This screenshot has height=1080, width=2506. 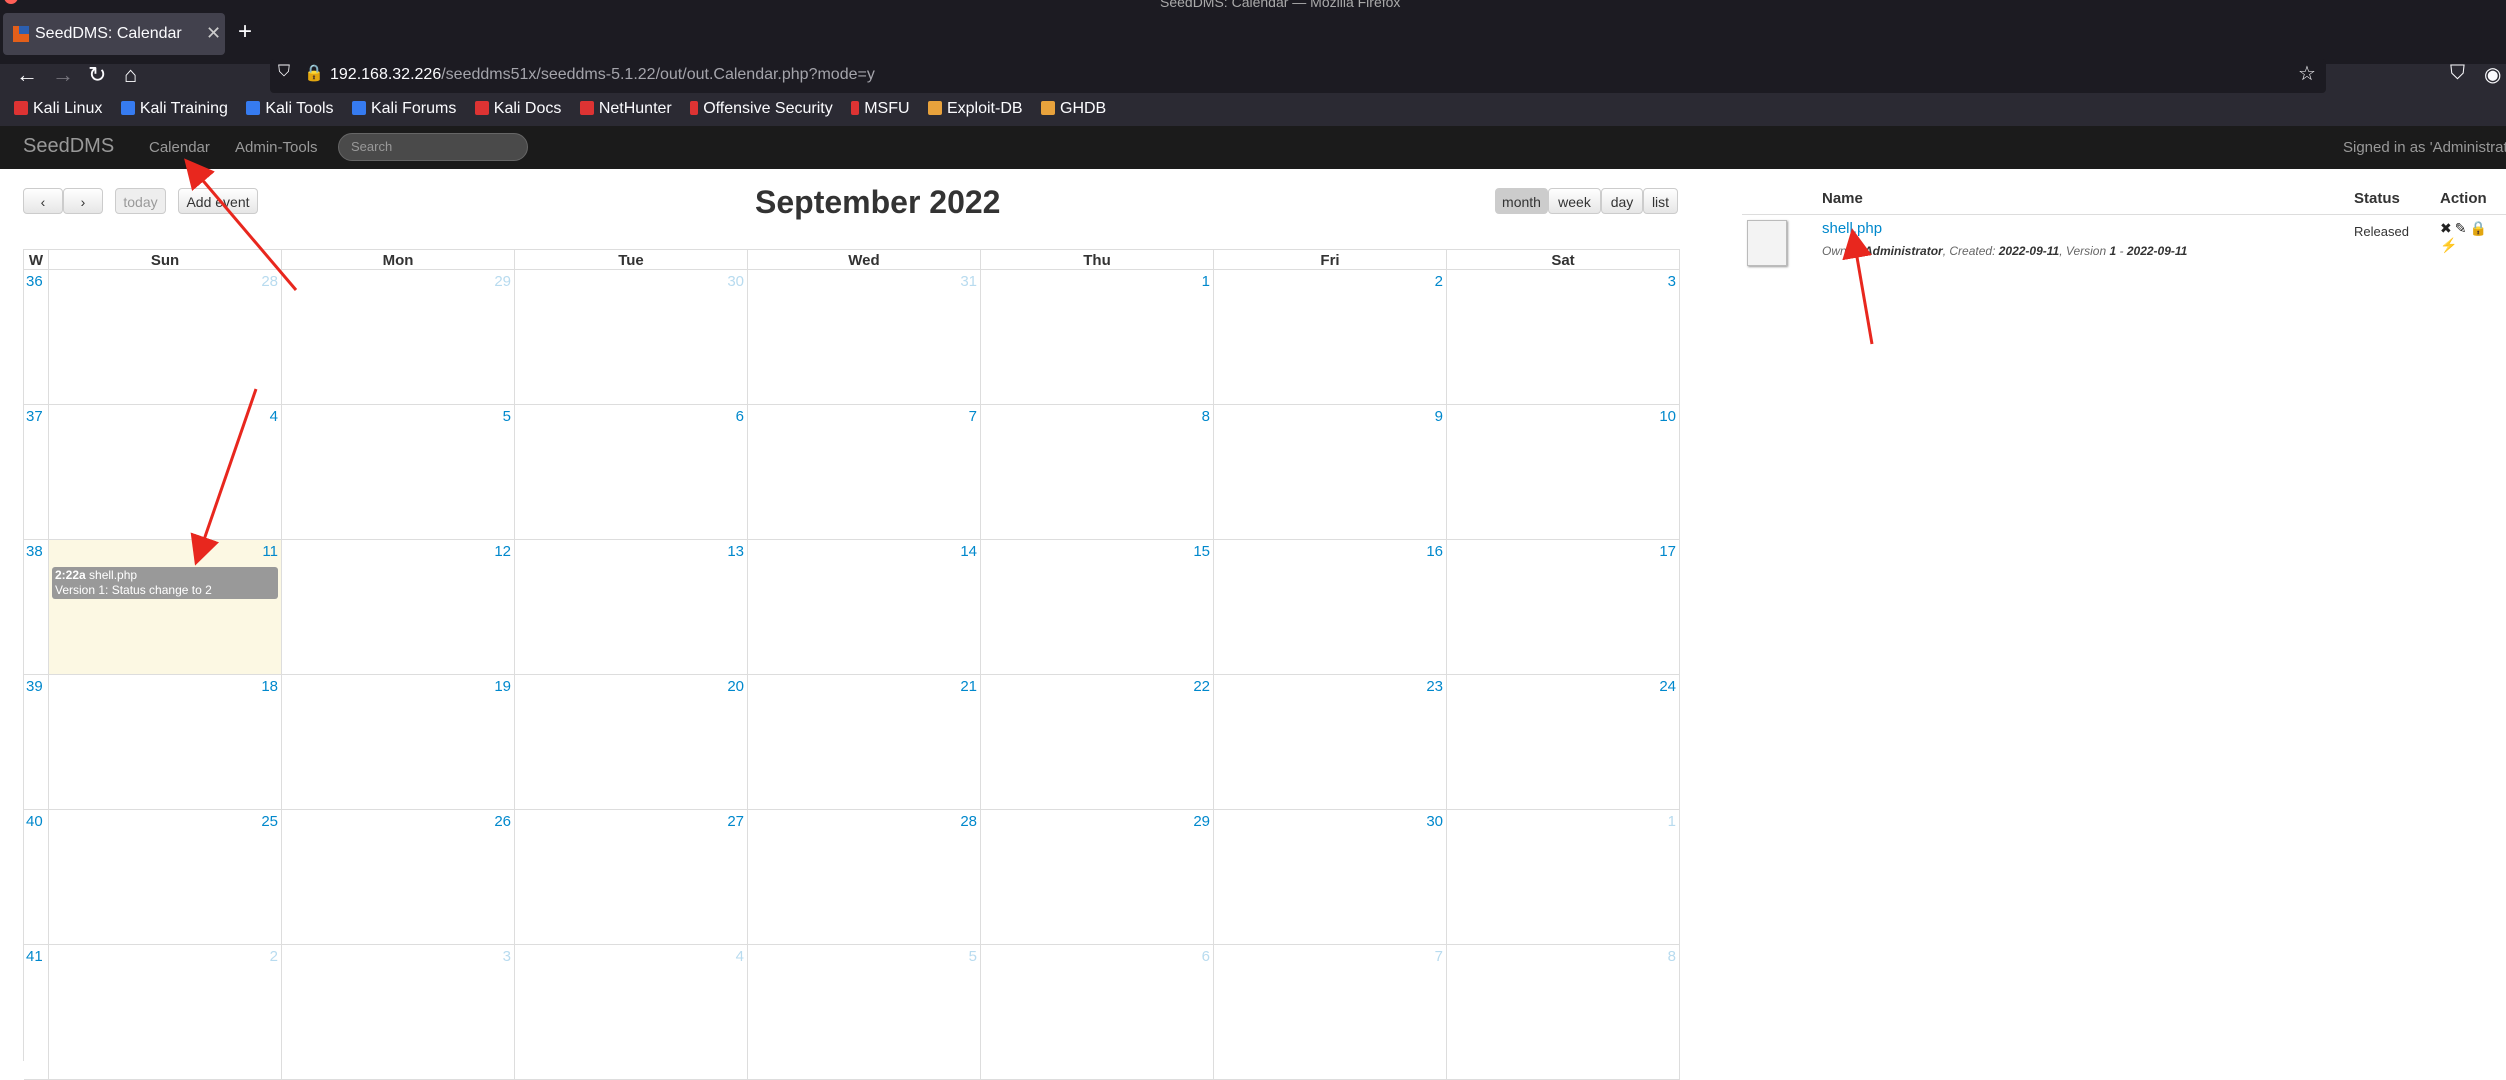 What do you see at coordinates (631, 877) in the screenshot?
I see `day-cell: 27` at bounding box center [631, 877].